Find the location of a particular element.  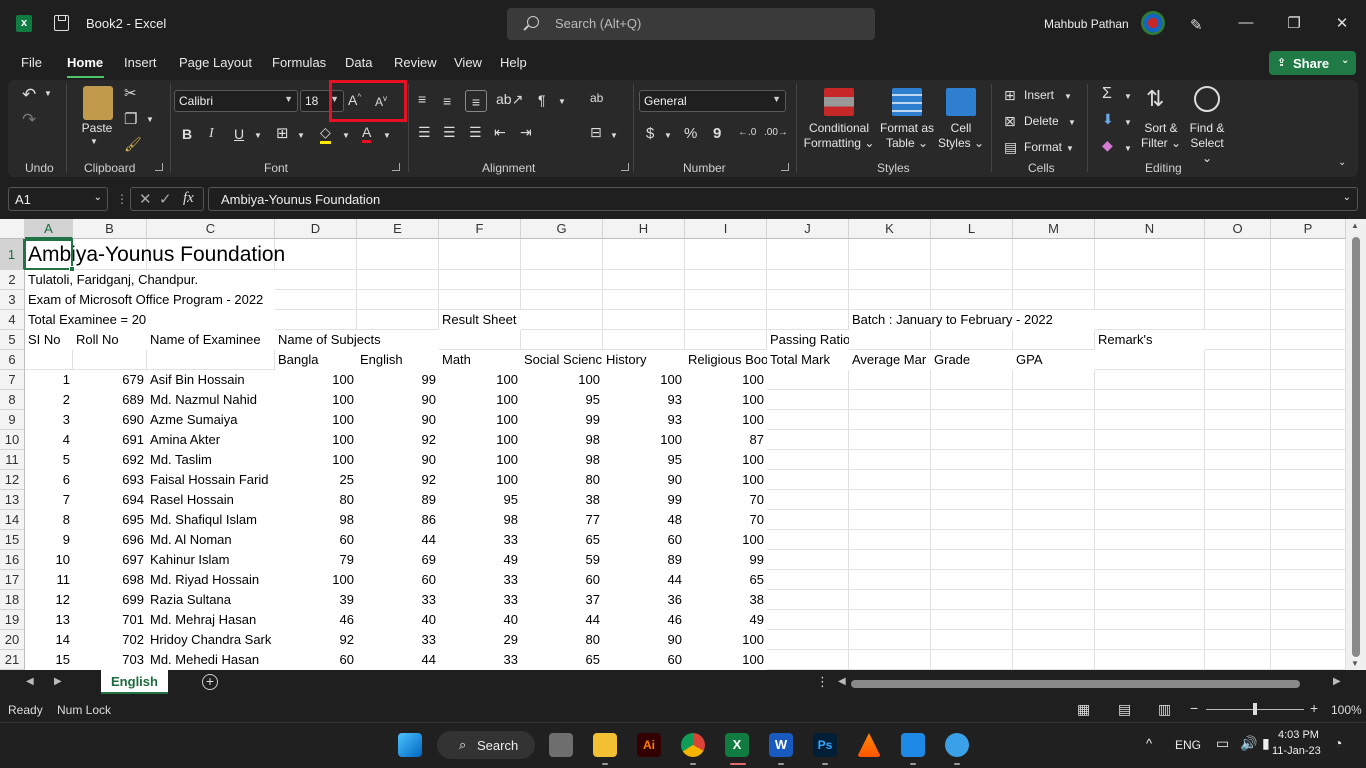

comma-style-button: 9 is located at coordinates (717, 133).